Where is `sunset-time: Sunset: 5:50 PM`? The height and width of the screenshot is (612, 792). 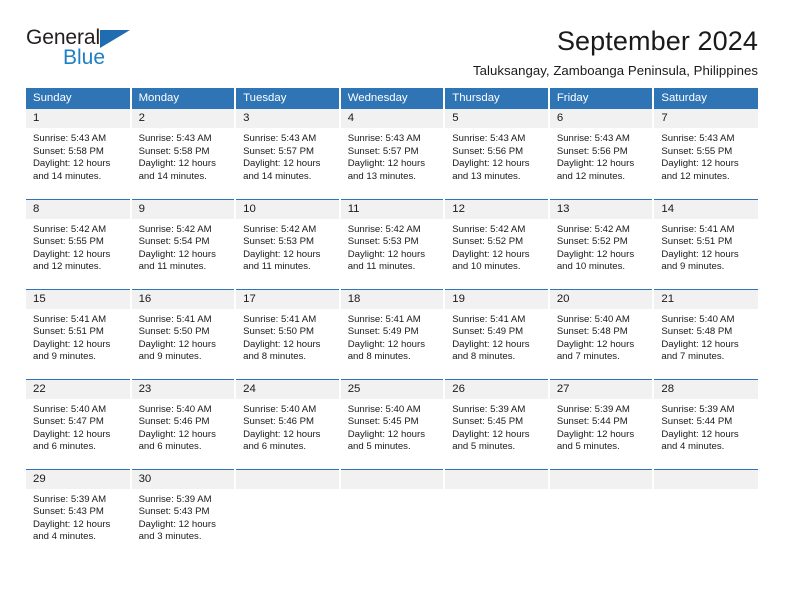
sunset-time: Sunset: 5:50 PM is located at coordinates (279, 332).